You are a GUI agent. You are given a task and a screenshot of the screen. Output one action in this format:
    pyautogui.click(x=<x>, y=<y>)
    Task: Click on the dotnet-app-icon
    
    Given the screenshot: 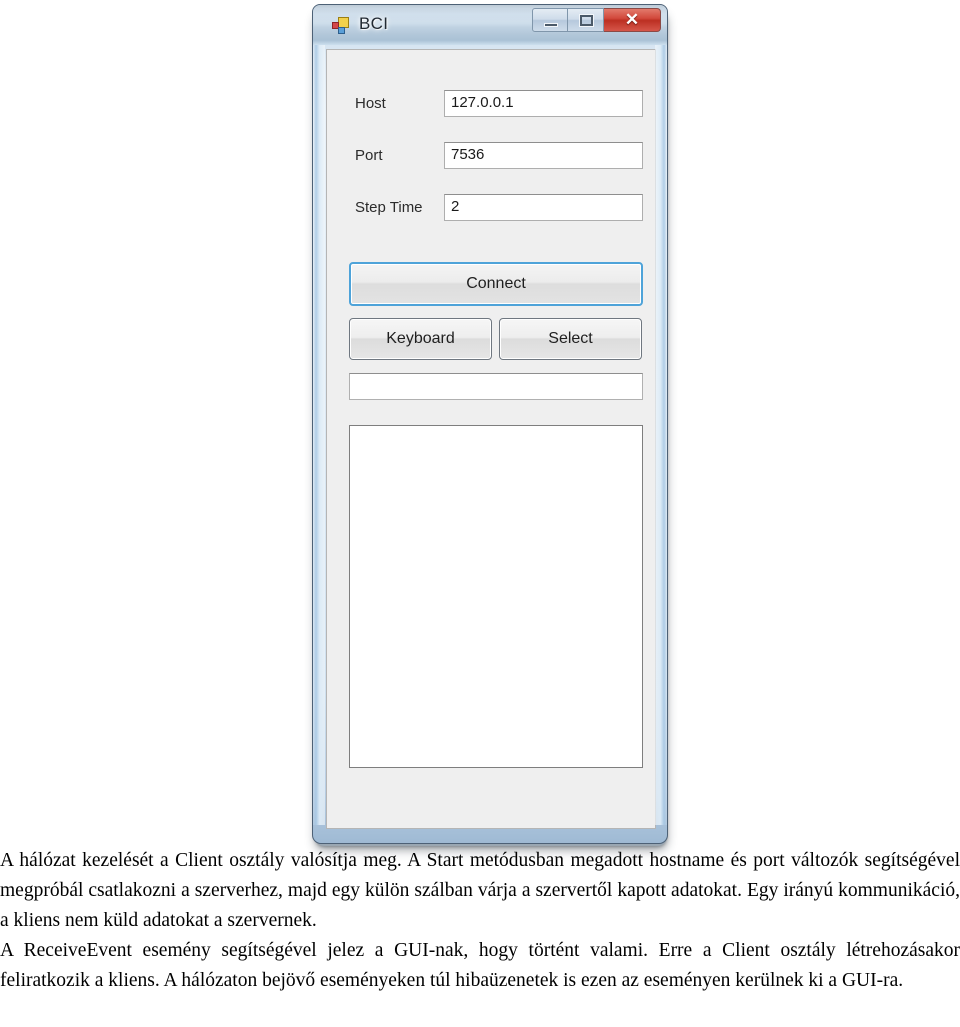 What is the action you would take?
    pyautogui.click(x=340, y=25)
    